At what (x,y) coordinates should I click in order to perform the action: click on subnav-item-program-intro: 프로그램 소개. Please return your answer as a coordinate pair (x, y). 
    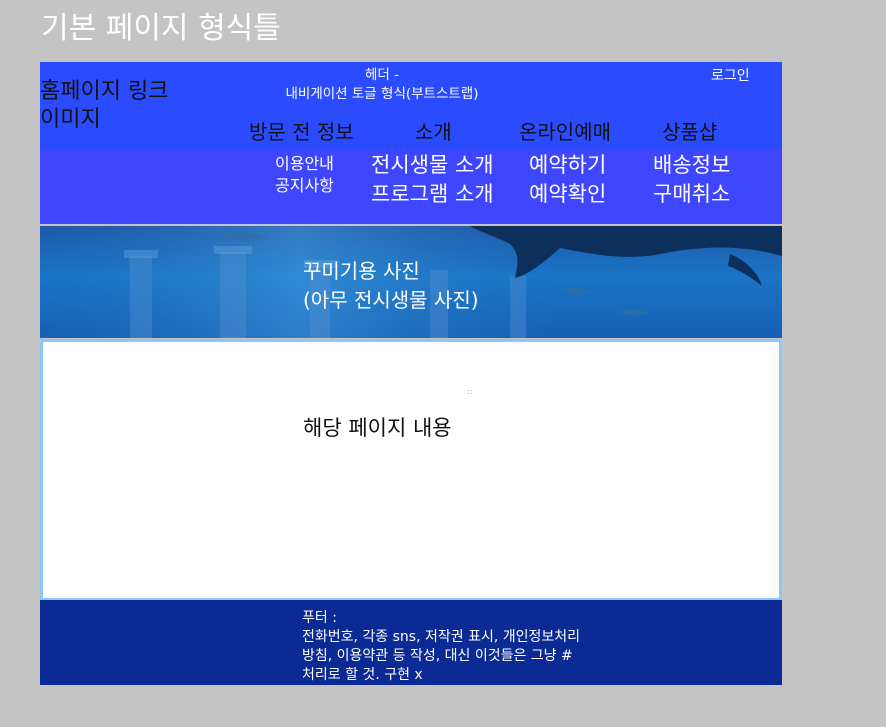
    Looking at the image, I should click on (432, 194).